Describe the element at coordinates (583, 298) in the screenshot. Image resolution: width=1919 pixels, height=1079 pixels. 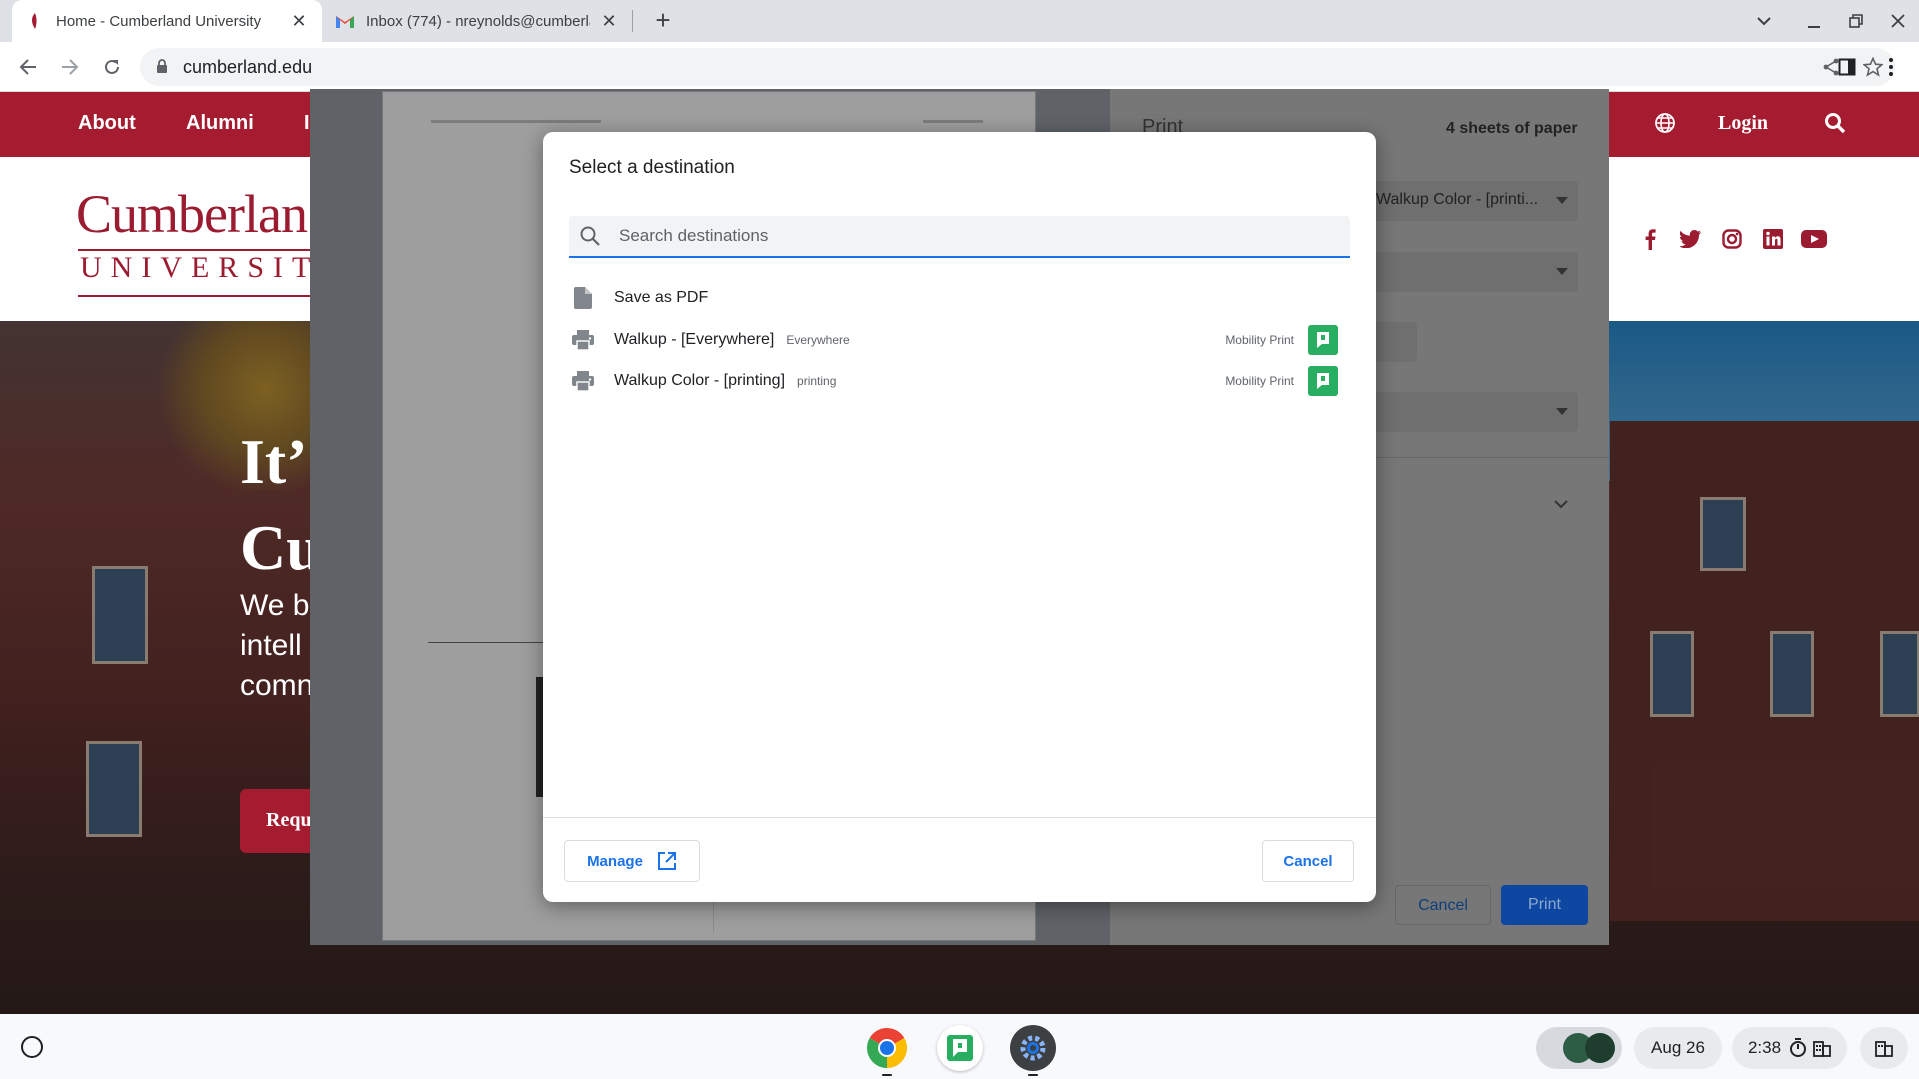
I see `file-icon` at that location.